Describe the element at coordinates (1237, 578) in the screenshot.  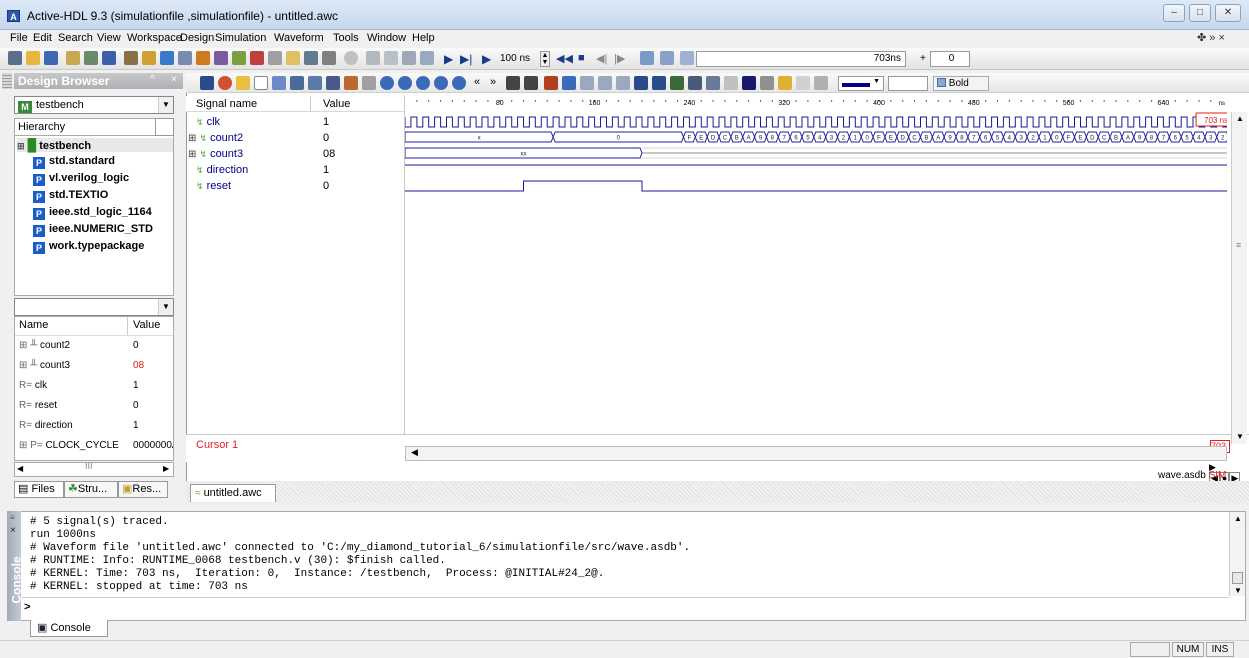
I see `scroll-thumb` at that location.